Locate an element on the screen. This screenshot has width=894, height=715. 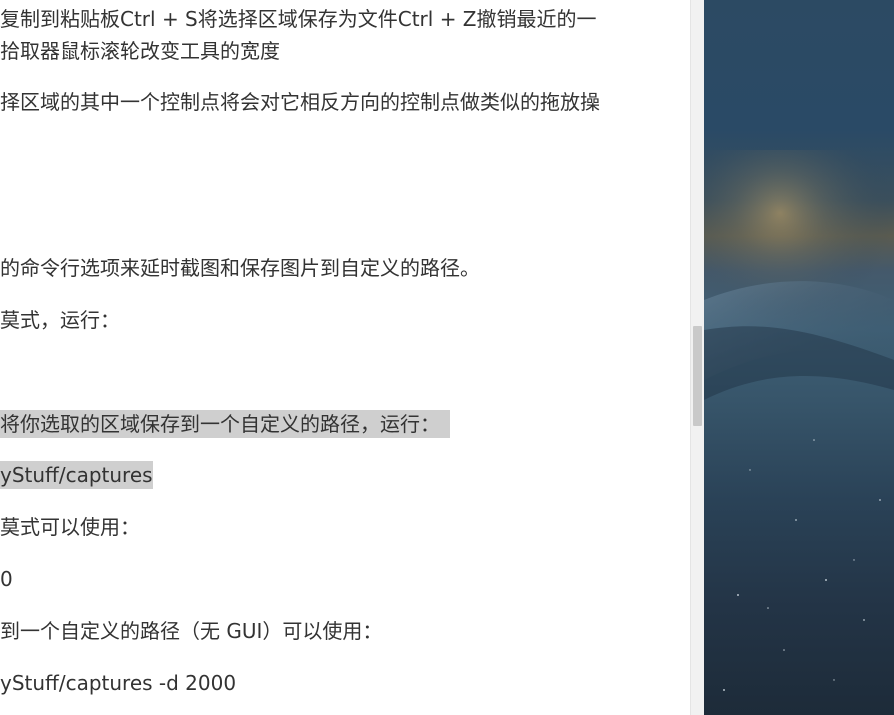
article-line: 莫式可以使用： is located at coordinates (70, 527).